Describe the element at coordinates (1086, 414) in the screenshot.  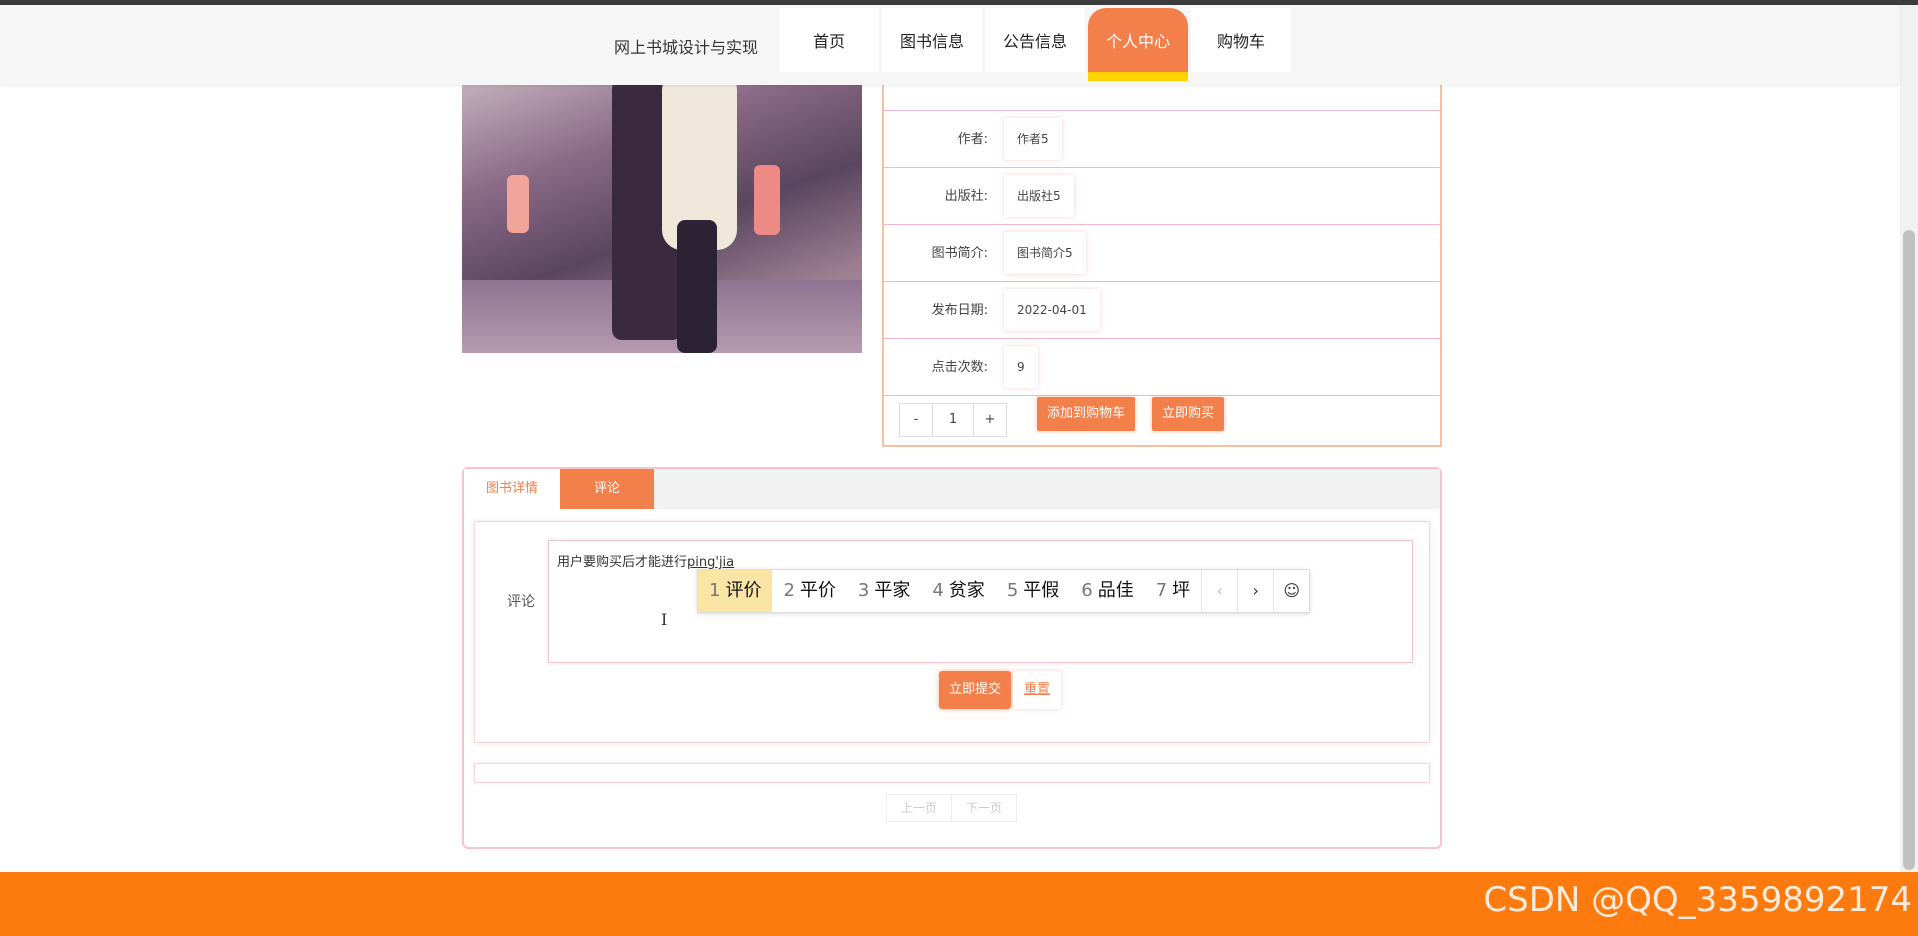
I see `add-to-cart-button: 添加到购物车` at that location.